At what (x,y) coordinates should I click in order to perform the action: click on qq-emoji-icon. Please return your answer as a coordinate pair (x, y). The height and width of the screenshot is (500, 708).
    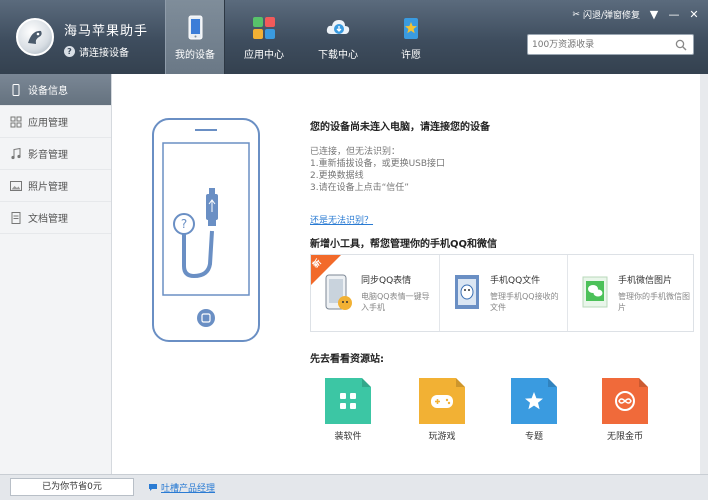
    Looking at the image, I should click on (338, 292).